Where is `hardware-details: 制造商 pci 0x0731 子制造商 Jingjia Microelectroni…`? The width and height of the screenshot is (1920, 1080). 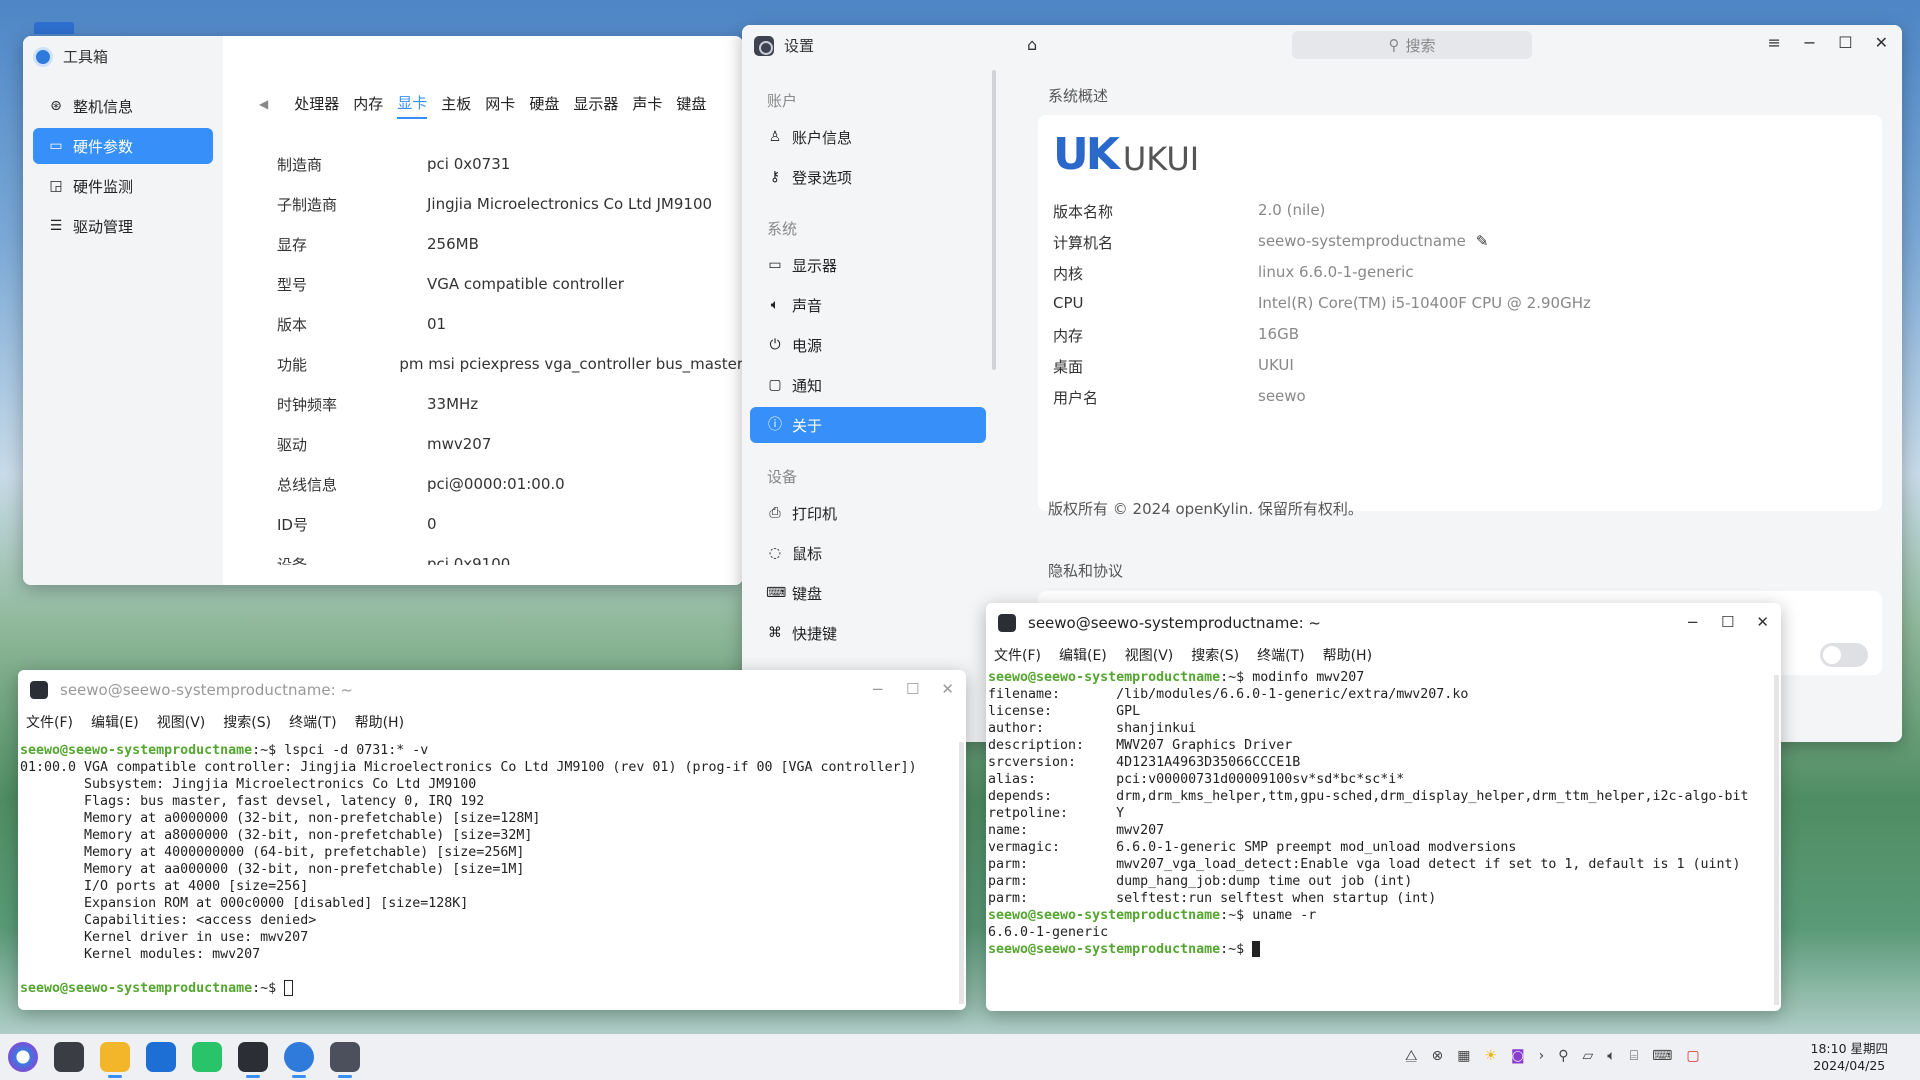 hardware-details: 制造商 pci 0x0731 子制造商 Jingjia Microelectroni… is located at coordinates (510, 354).